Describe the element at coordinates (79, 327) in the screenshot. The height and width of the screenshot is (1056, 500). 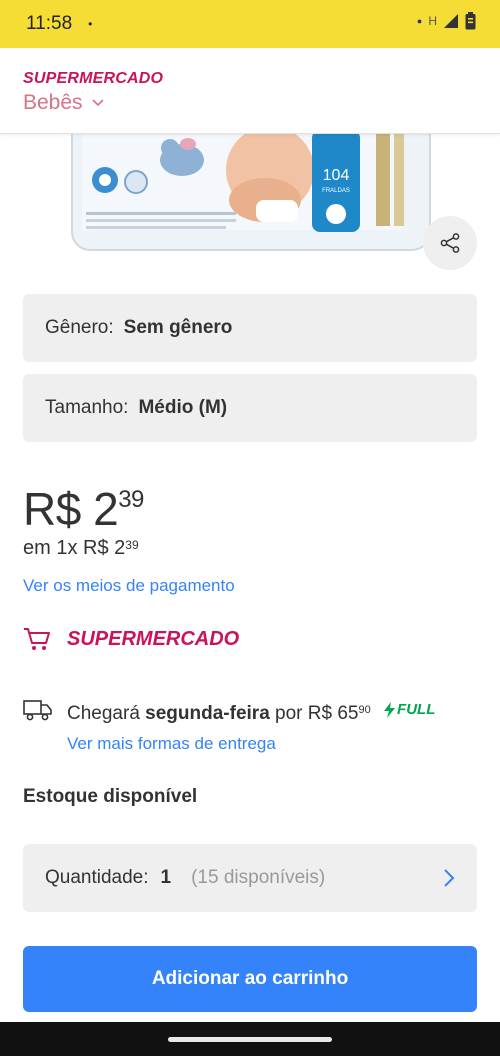
I see `attribute-gender-label: Gênero:` at that location.